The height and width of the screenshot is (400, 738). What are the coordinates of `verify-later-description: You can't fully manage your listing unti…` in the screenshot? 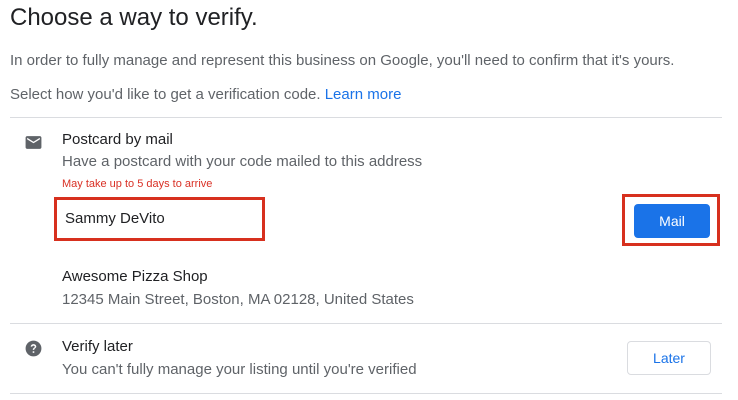 It's located at (239, 369).